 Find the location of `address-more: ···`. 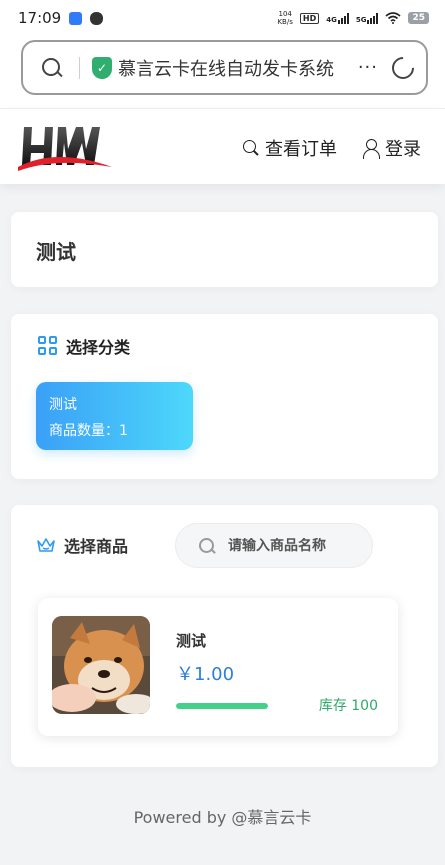

address-more: ··· is located at coordinates (367, 67).